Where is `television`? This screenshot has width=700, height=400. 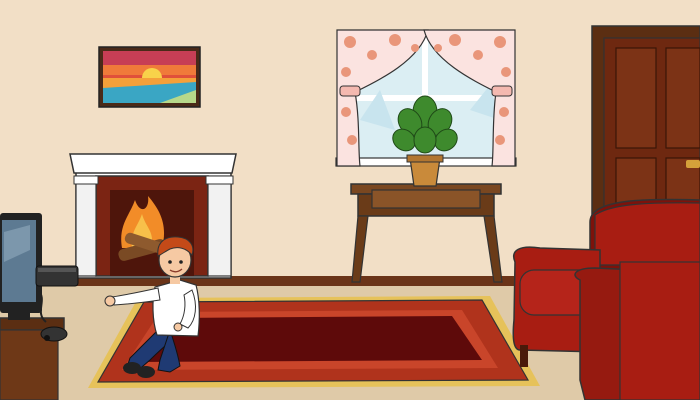
television is located at coordinates (21, 266).